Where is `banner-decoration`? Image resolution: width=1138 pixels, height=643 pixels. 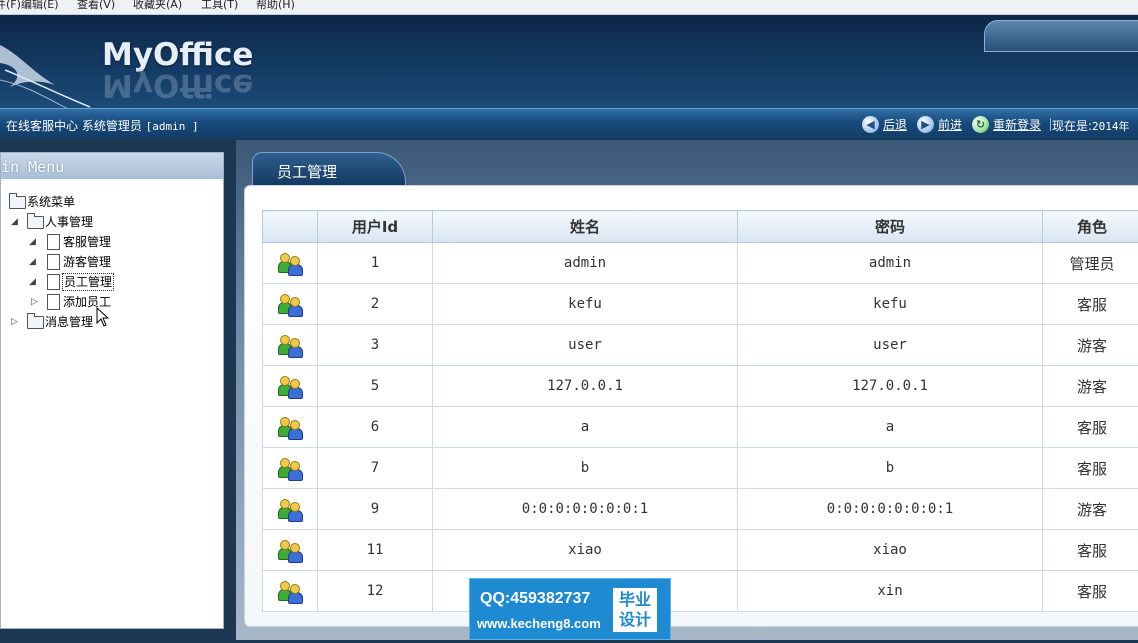 banner-decoration is located at coordinates (1061, 36).